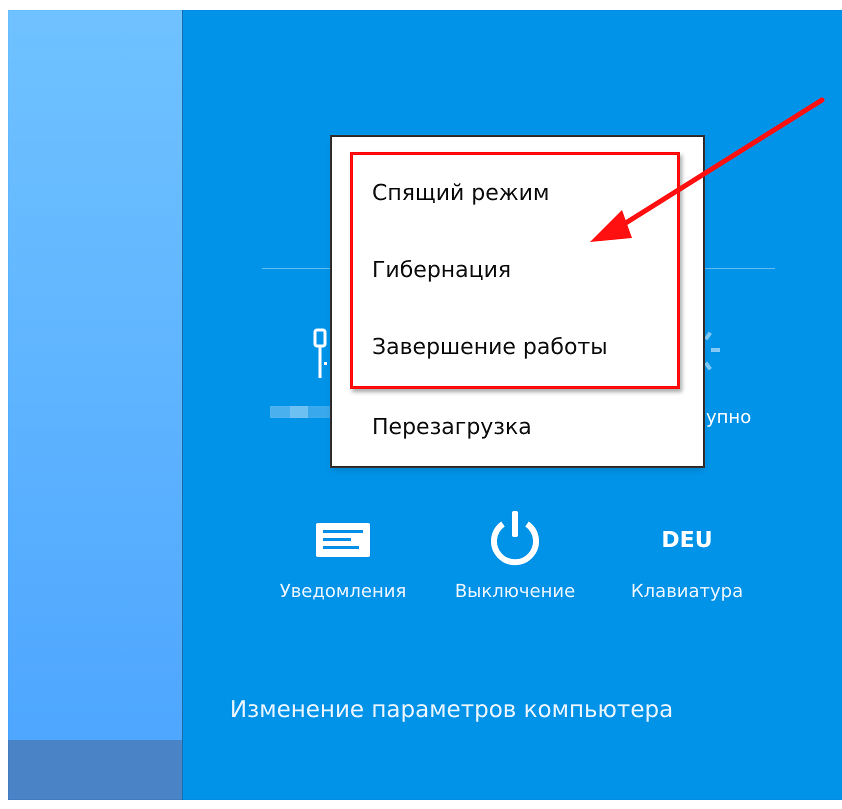  Describe the element at coordinates (300, 412) in the screenshot. I see `pixelated-label` at that location.